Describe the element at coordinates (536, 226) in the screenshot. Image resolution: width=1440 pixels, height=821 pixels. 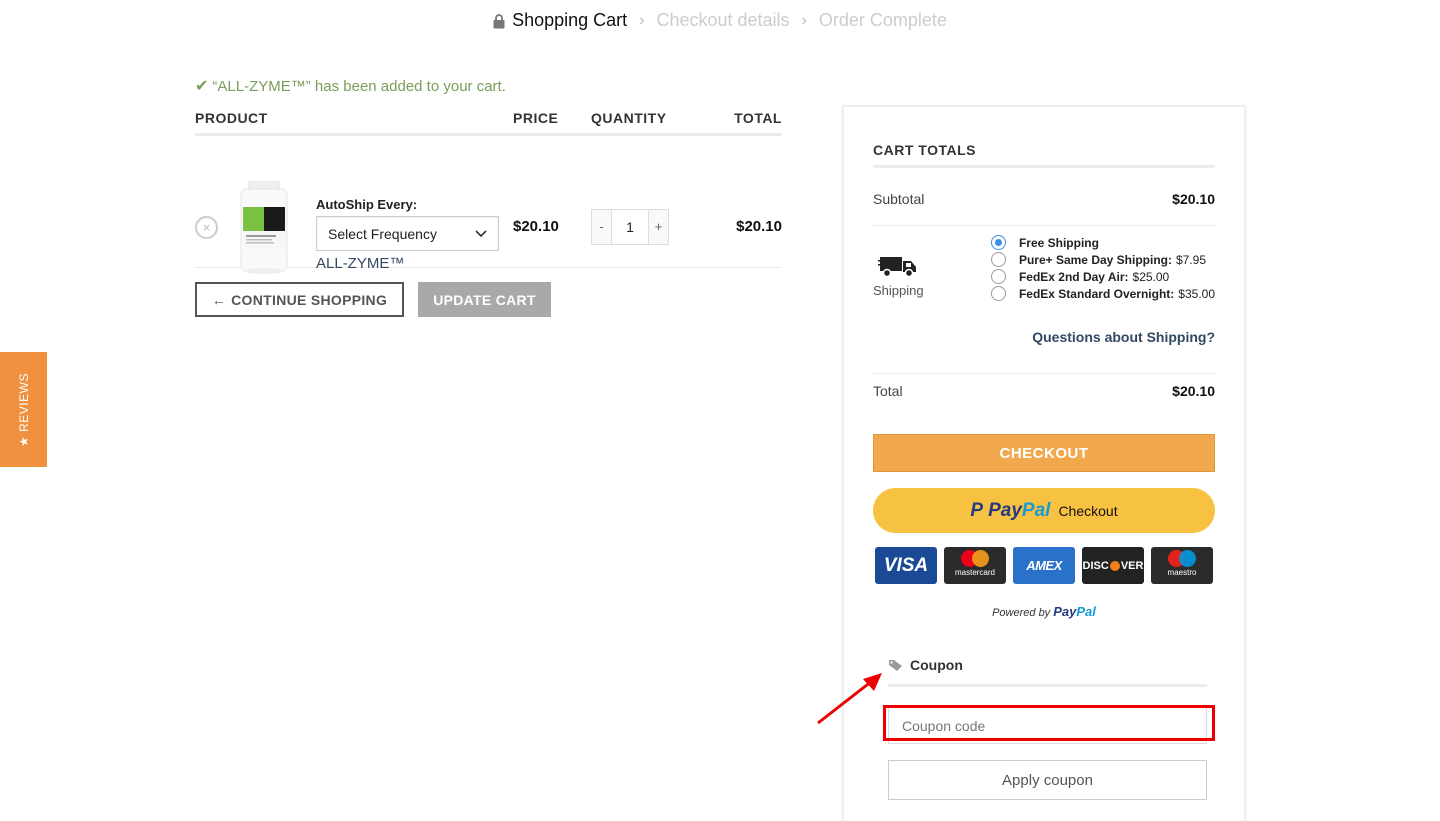
I see `product-price: $20.10` at that location.